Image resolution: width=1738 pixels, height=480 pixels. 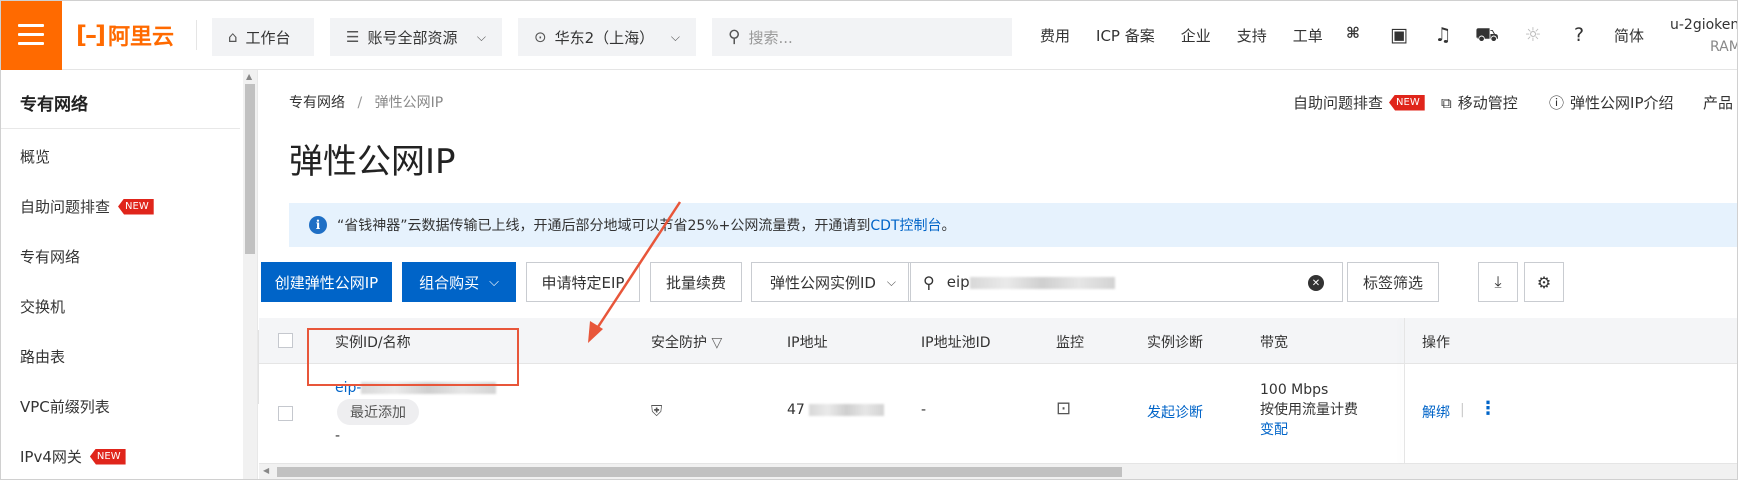 What do you see at coordinates (409, 103) in the screenshot?
I see `breadcrumb-current: 弹性公网IP` at bounding box center [409, 103].